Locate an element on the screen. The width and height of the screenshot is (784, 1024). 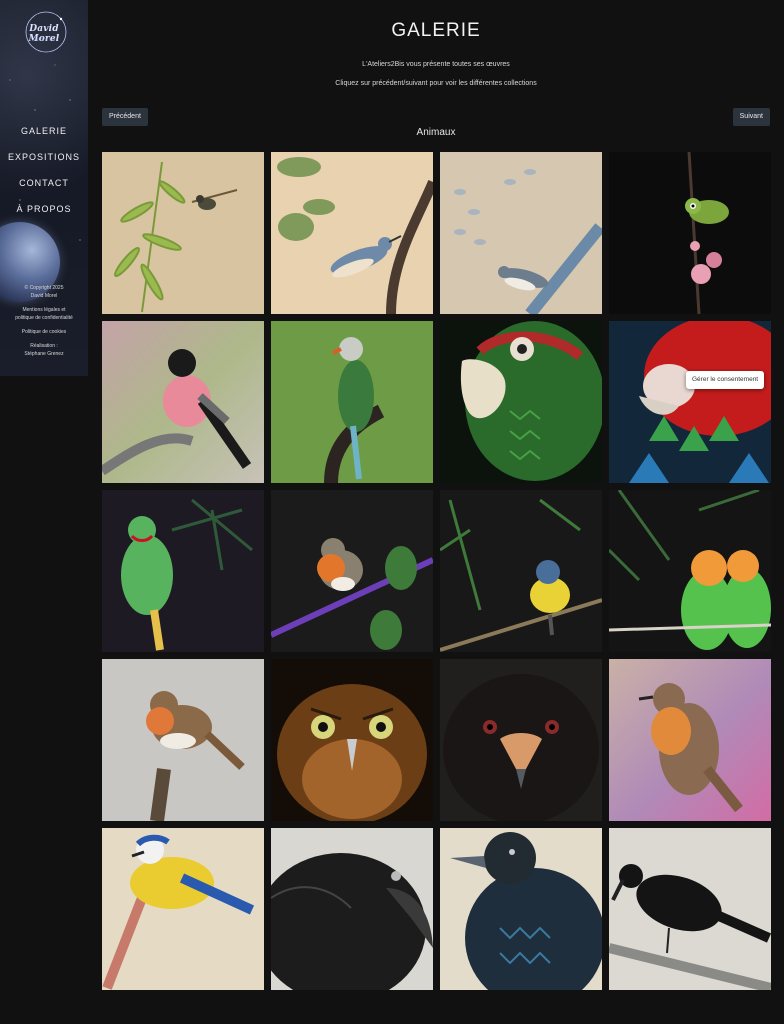
cookies-link: Politique de cookies is located at coordinates (44, 332).